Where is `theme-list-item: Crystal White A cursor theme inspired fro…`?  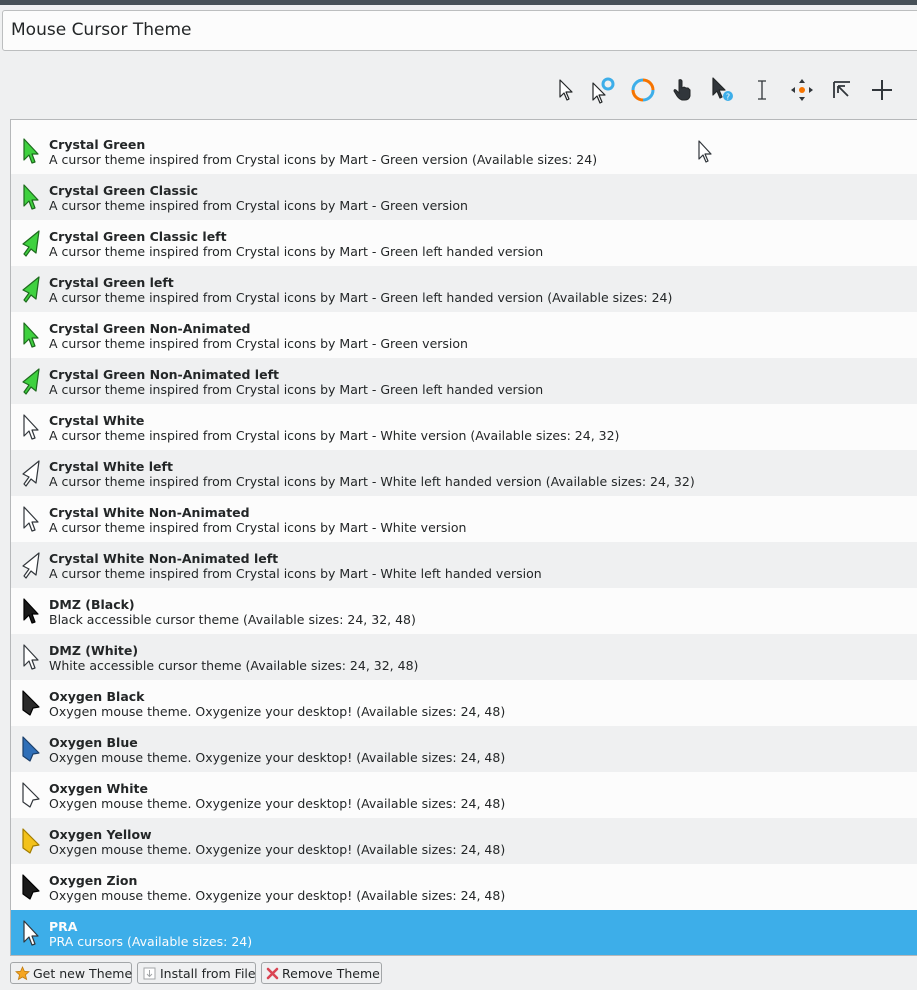
theme-list-item: Crystal White A cursor theme inspired fro… is located at coordinates (464, 427).